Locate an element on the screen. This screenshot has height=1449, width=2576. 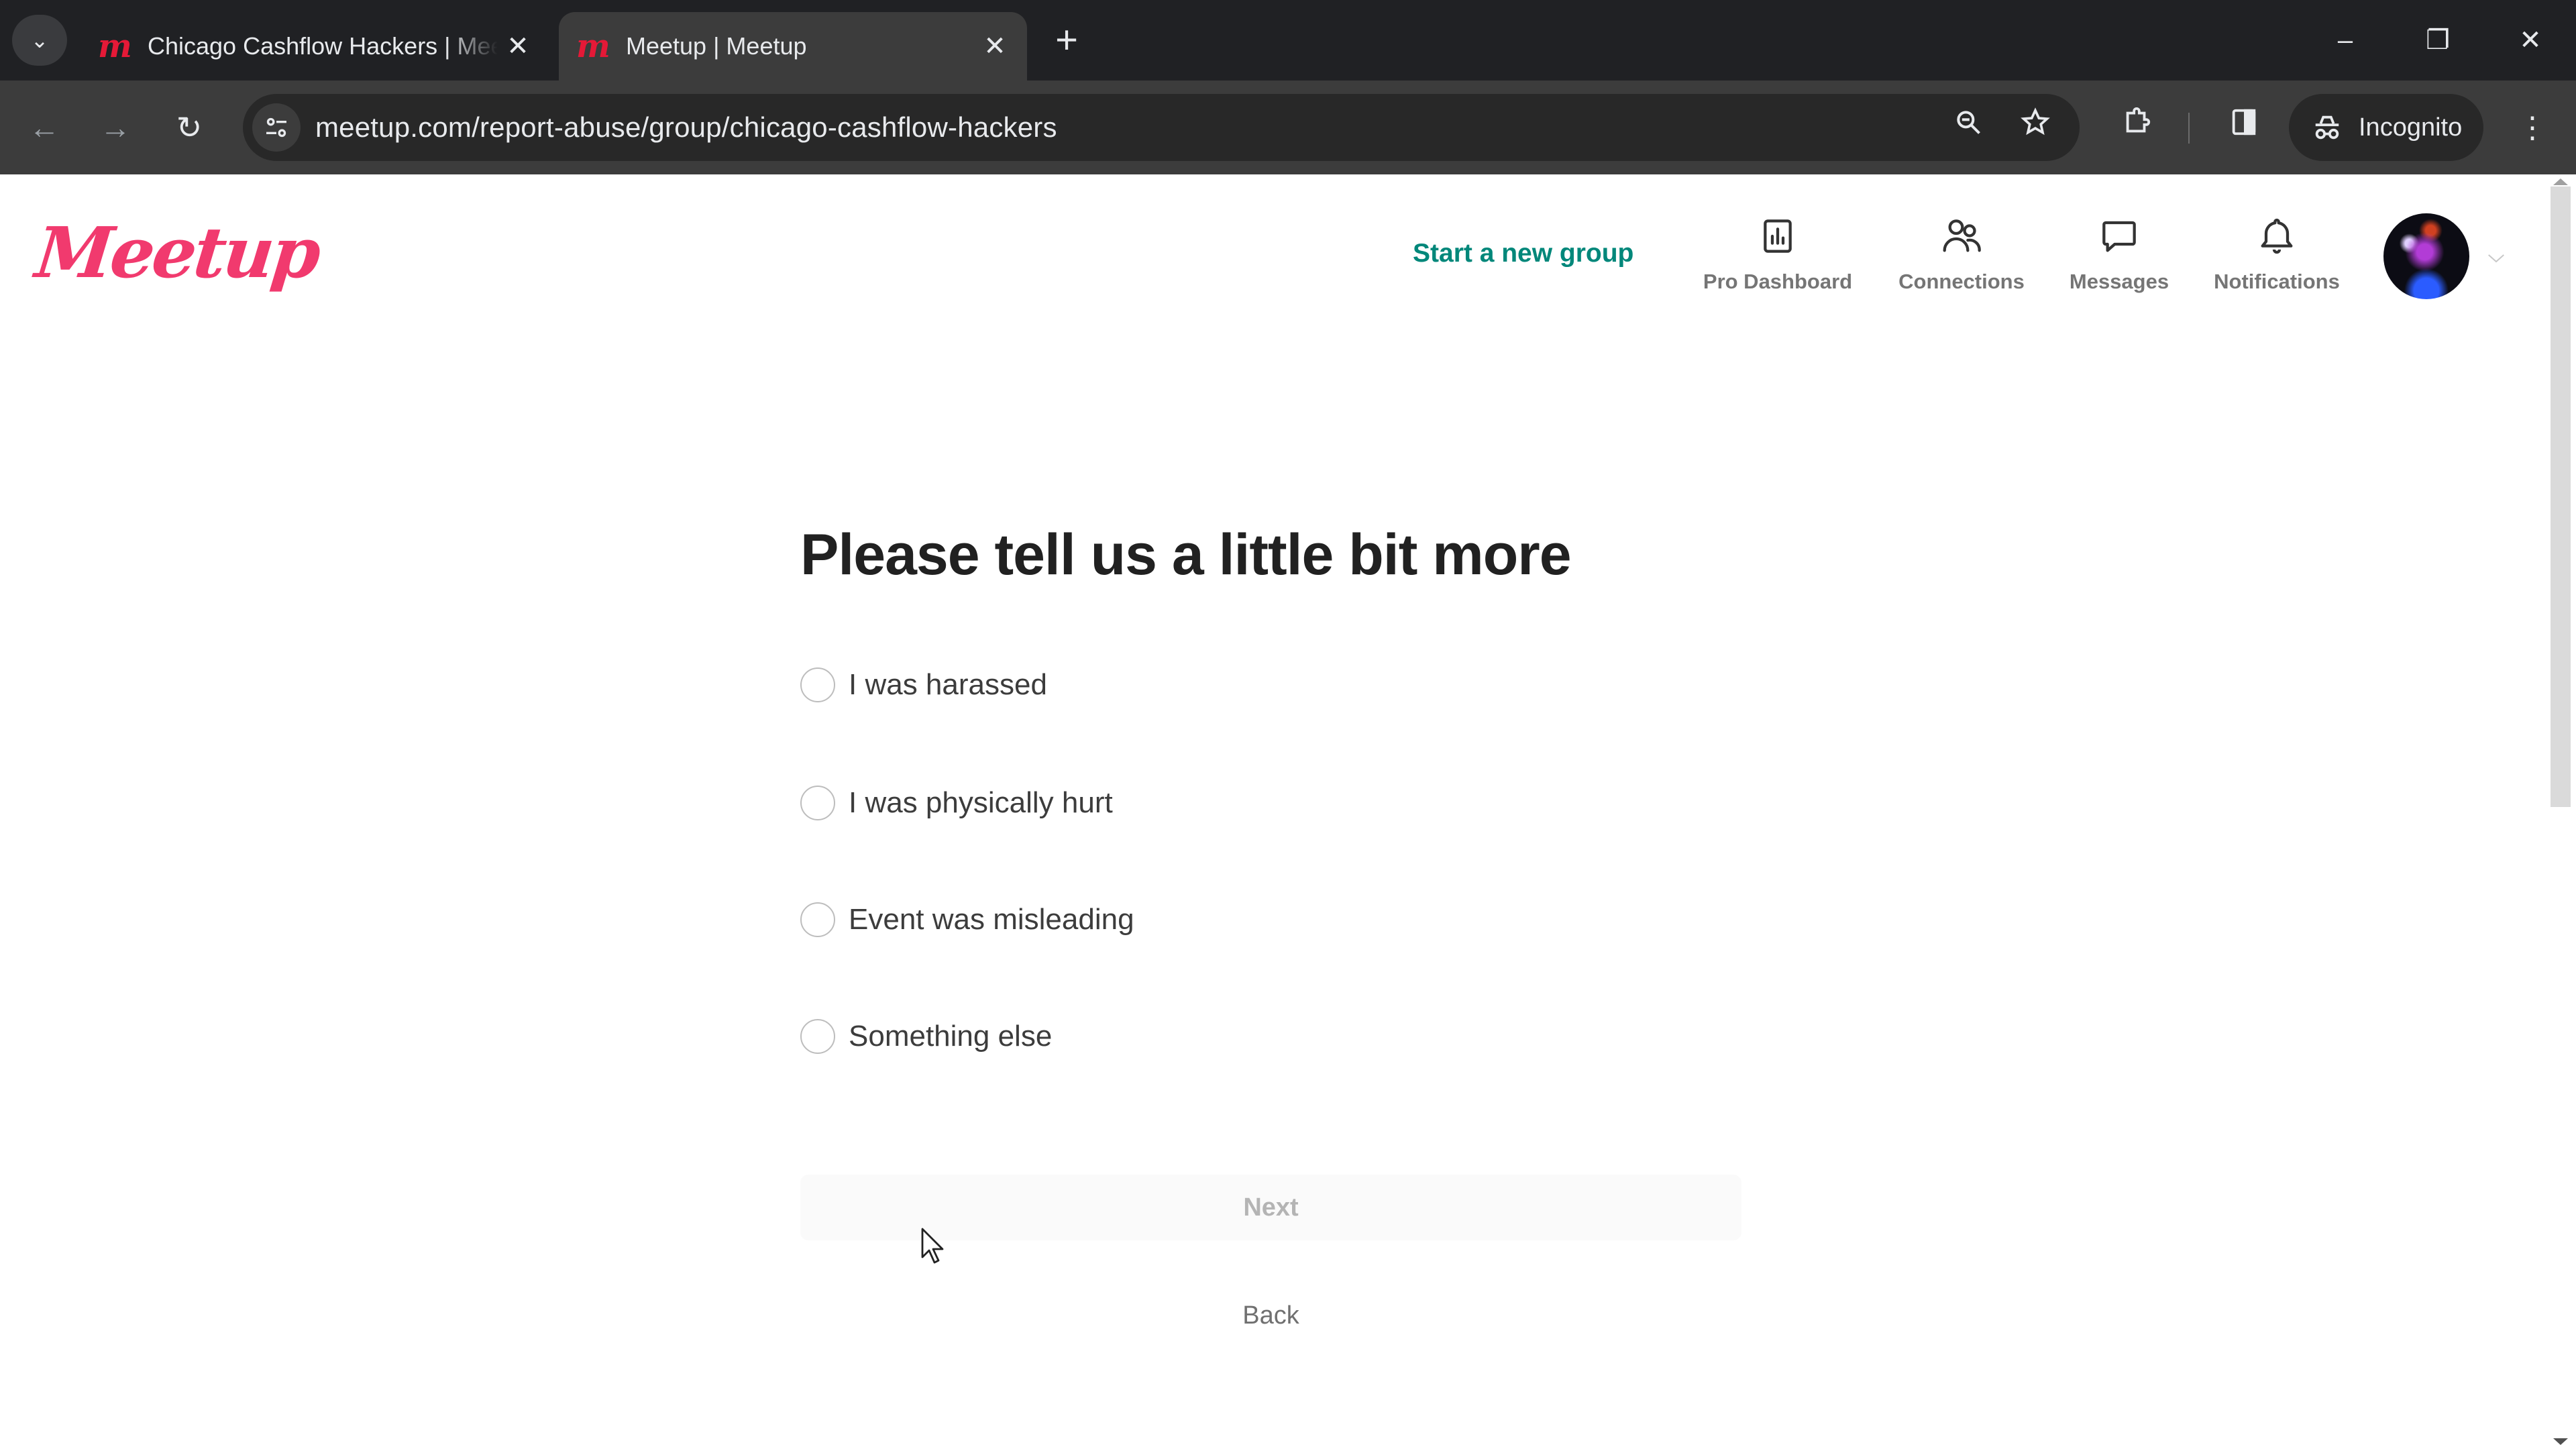
tab-search-button: ⌄ is located at coordinates (39, 40).